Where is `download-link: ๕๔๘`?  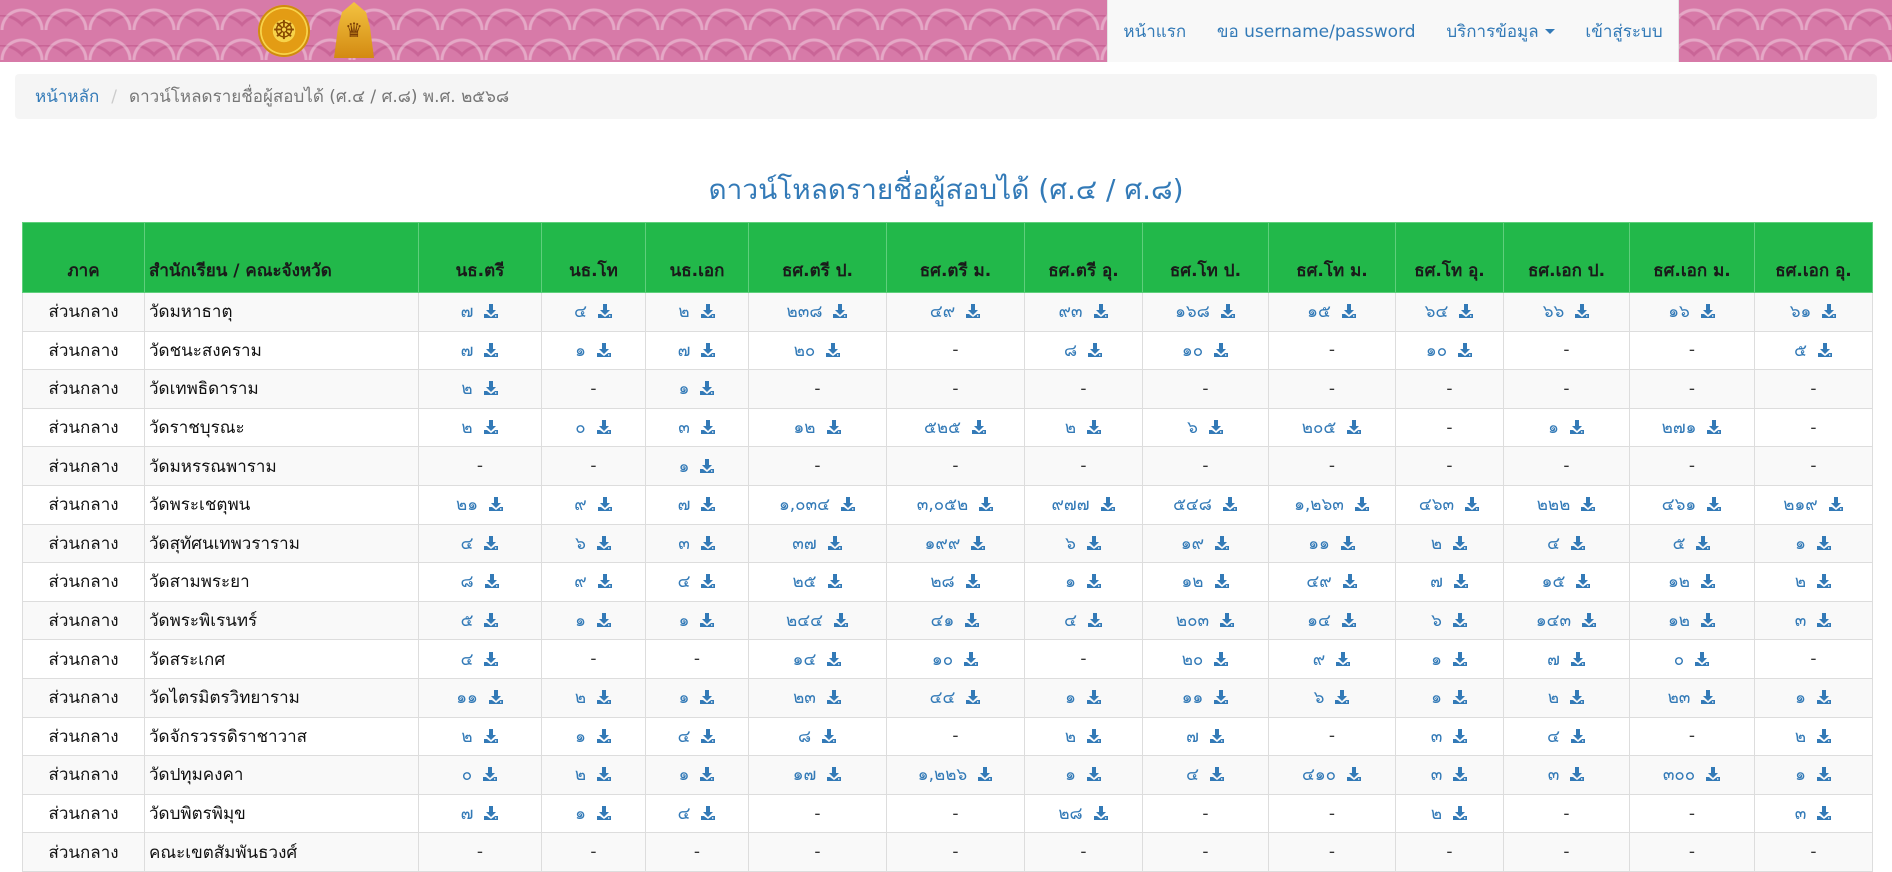 download-link: ๕๔๘ is located at coordinates (1205, 505).